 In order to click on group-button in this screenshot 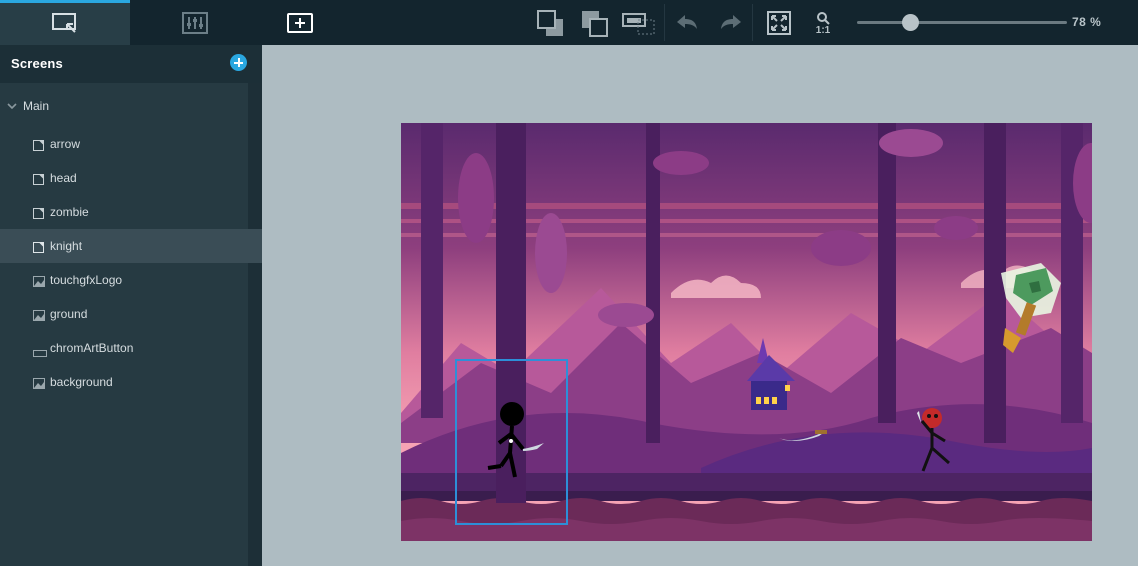, I will do `click(638, 22)`.